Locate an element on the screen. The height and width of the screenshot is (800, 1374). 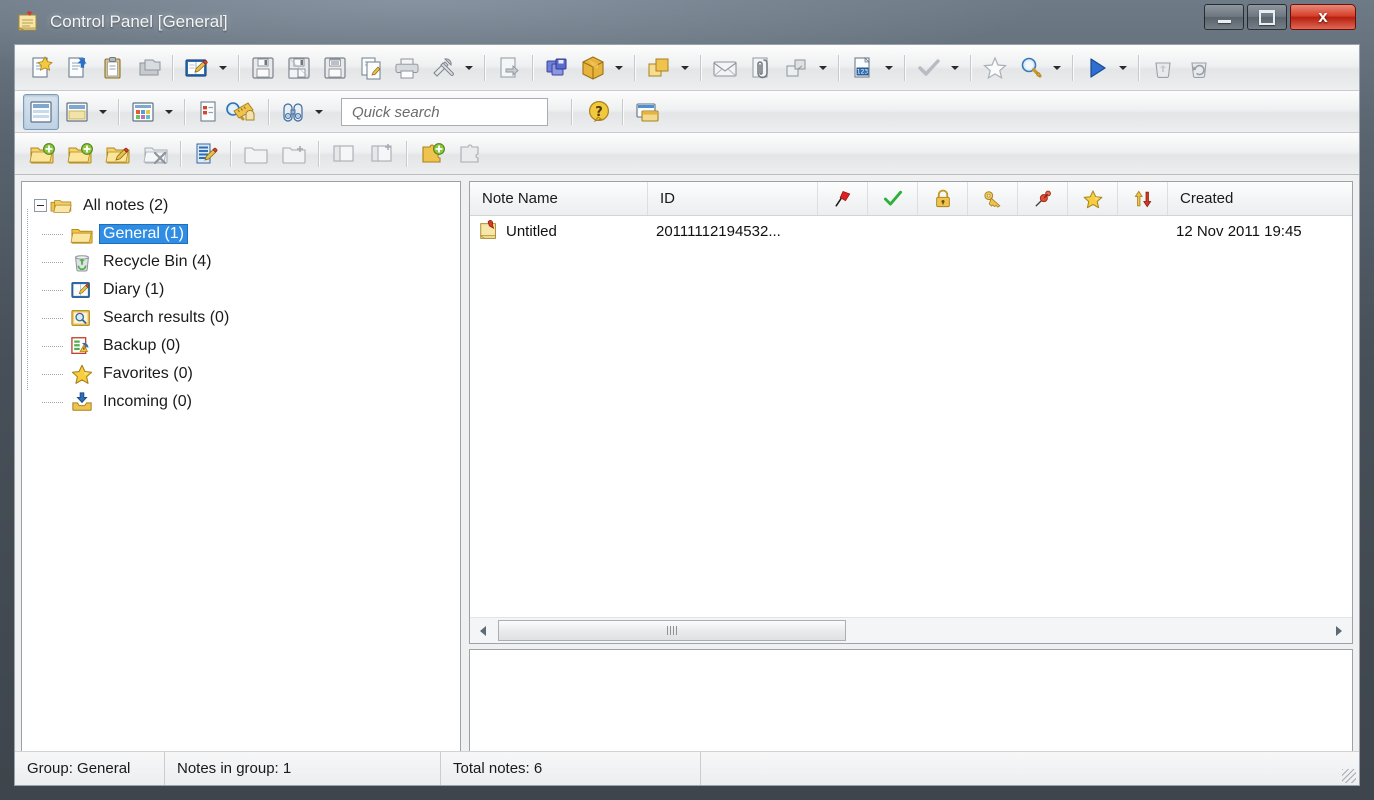
scroll-left-arrow is located at coordinates (483, 630).